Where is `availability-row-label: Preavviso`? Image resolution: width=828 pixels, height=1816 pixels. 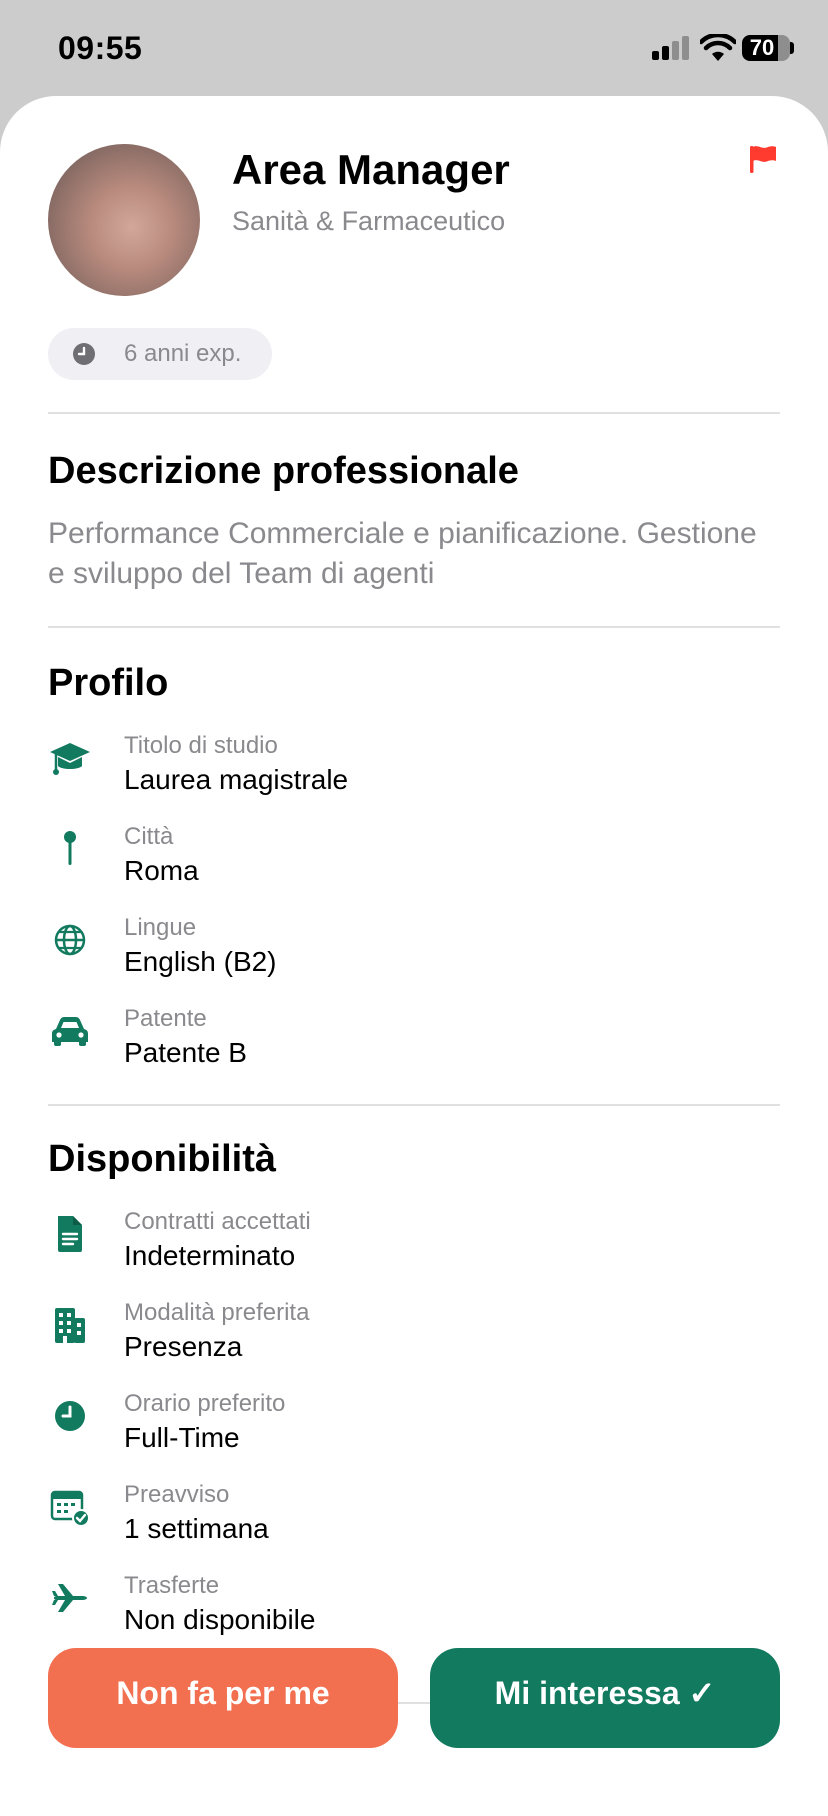 availability-row-label: Preavviso is located at coordinates (177, 1494).